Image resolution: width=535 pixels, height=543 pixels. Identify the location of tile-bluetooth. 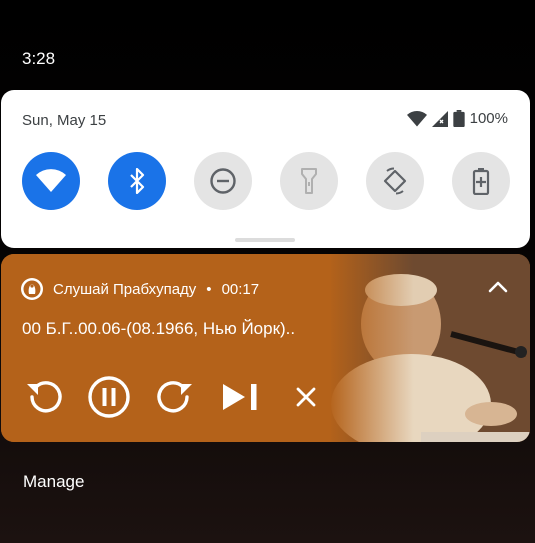
(137, 181).